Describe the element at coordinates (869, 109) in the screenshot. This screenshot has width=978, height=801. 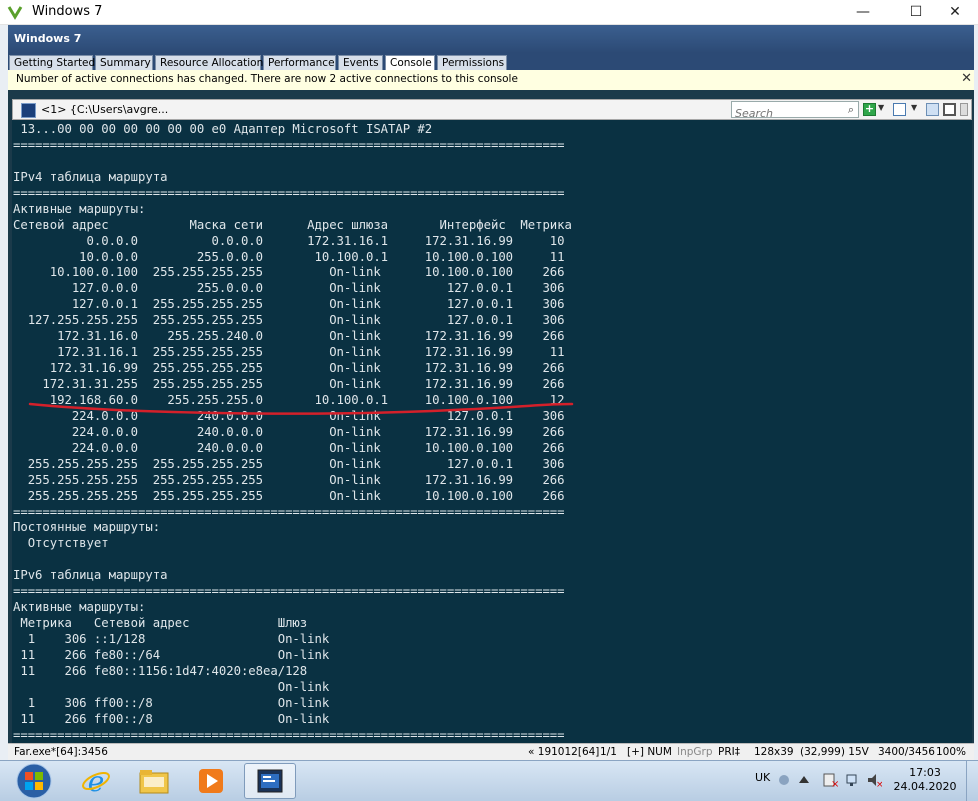
I see `new-console-icon: +` at that location.